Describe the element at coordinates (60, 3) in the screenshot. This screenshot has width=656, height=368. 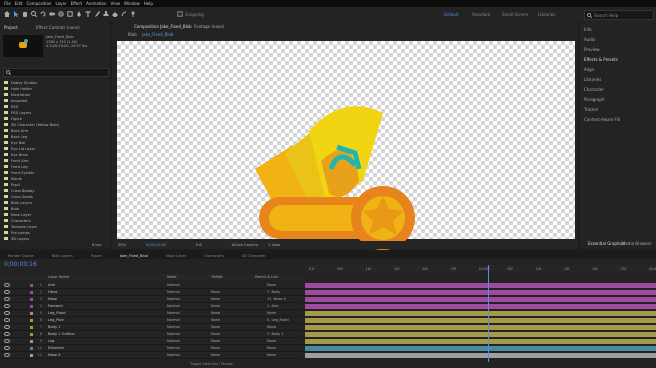
I see `menu-layer: Layer` at that location.